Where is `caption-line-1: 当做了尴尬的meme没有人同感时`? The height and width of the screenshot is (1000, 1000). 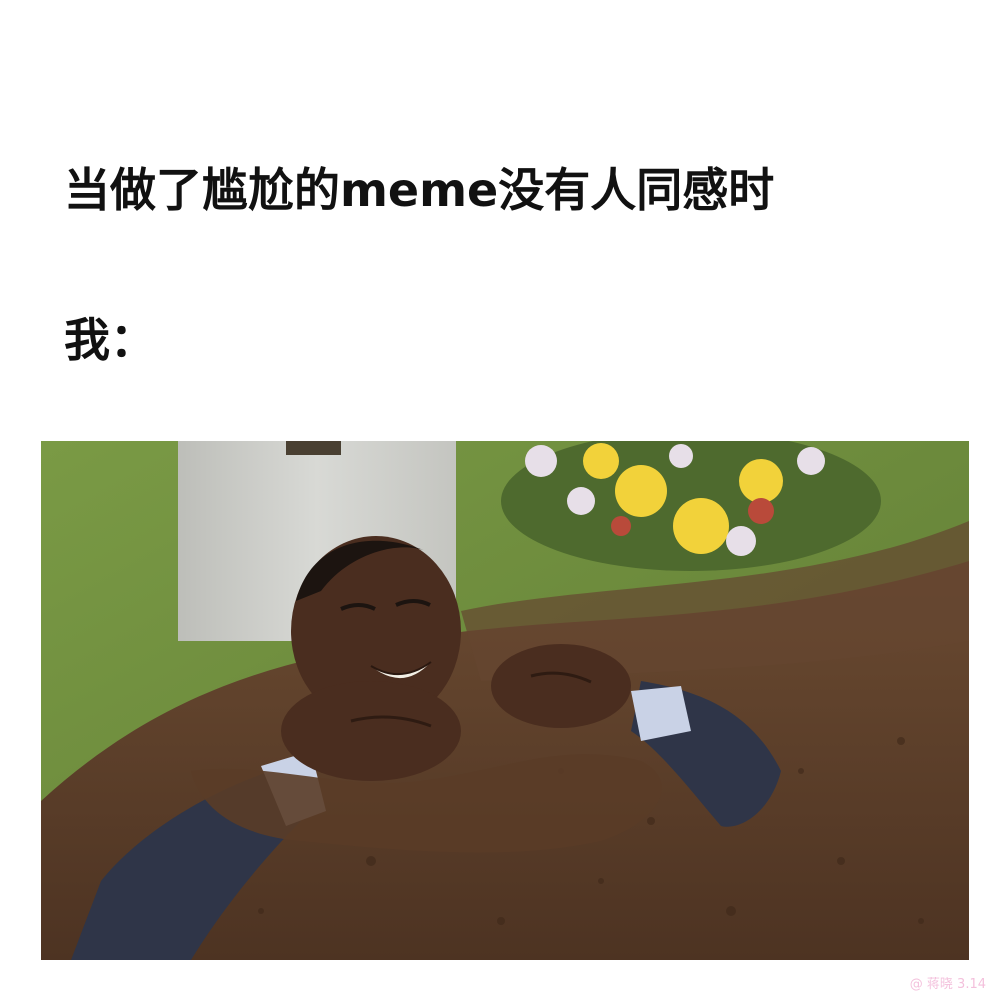 caption-line-1: 当做了尴尬的meme没有人同感时 is located at coordinates (419, 190).